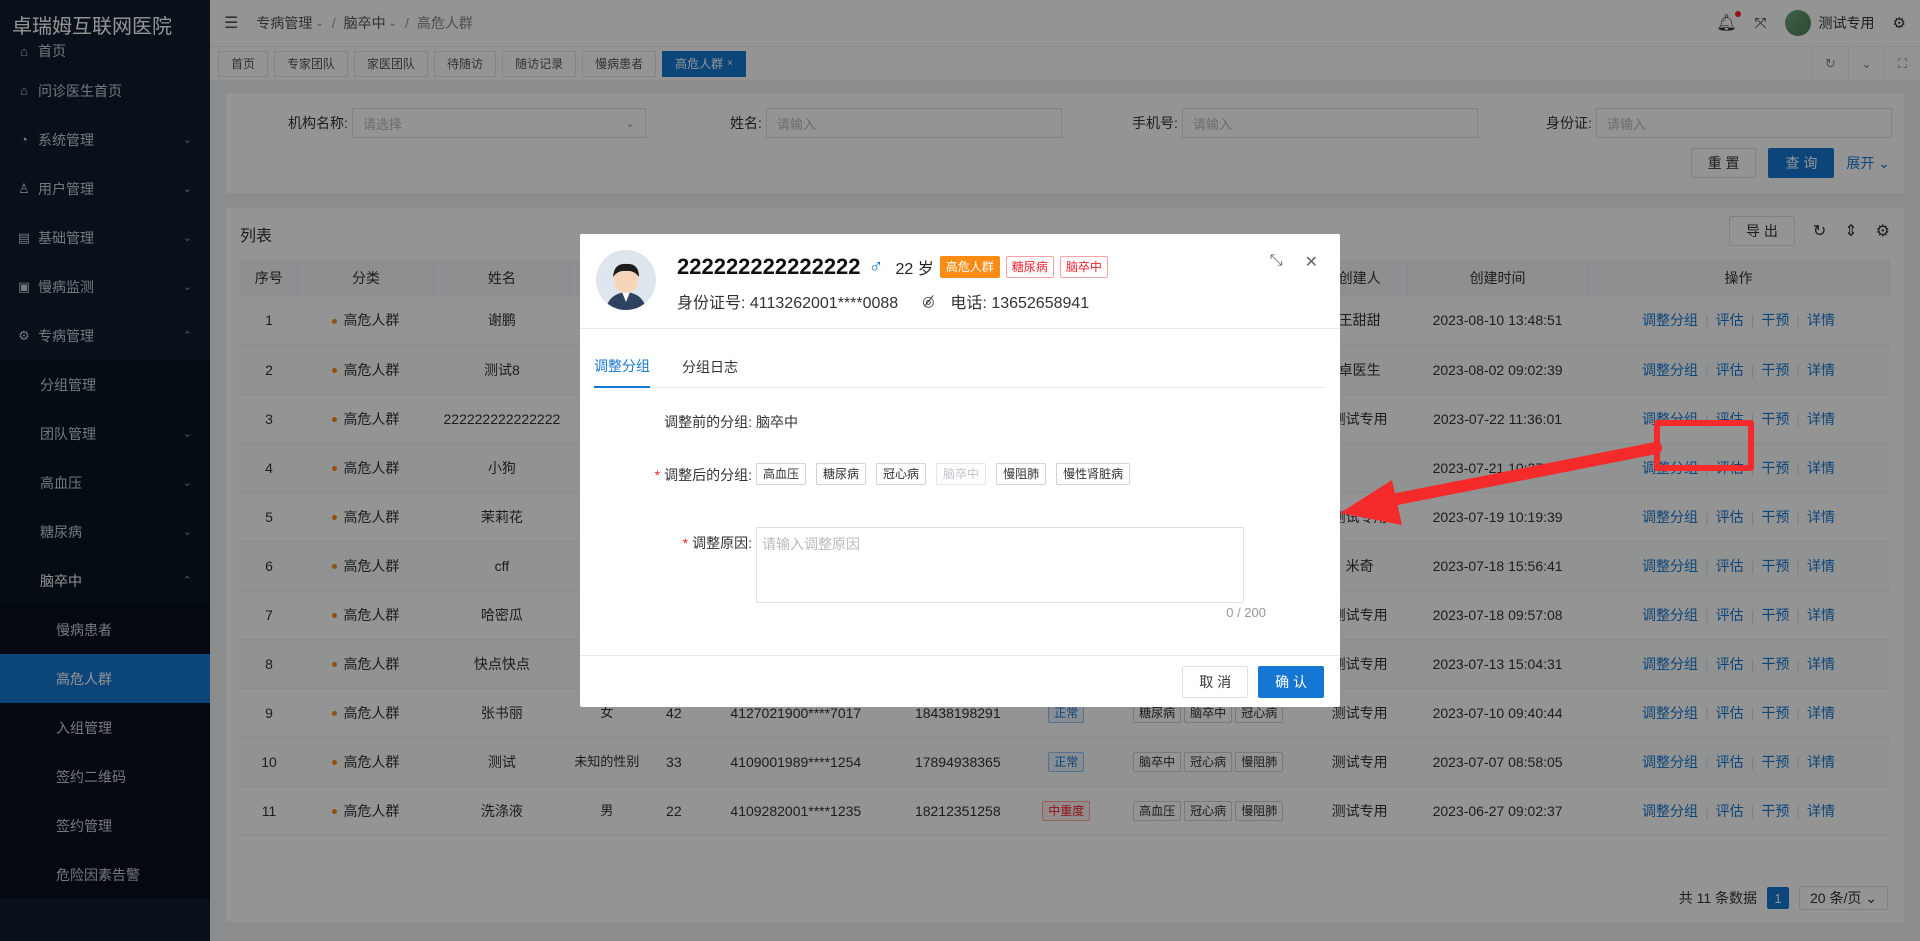  I want to click on group-option-chd: 冠心病, so click(901, 474).